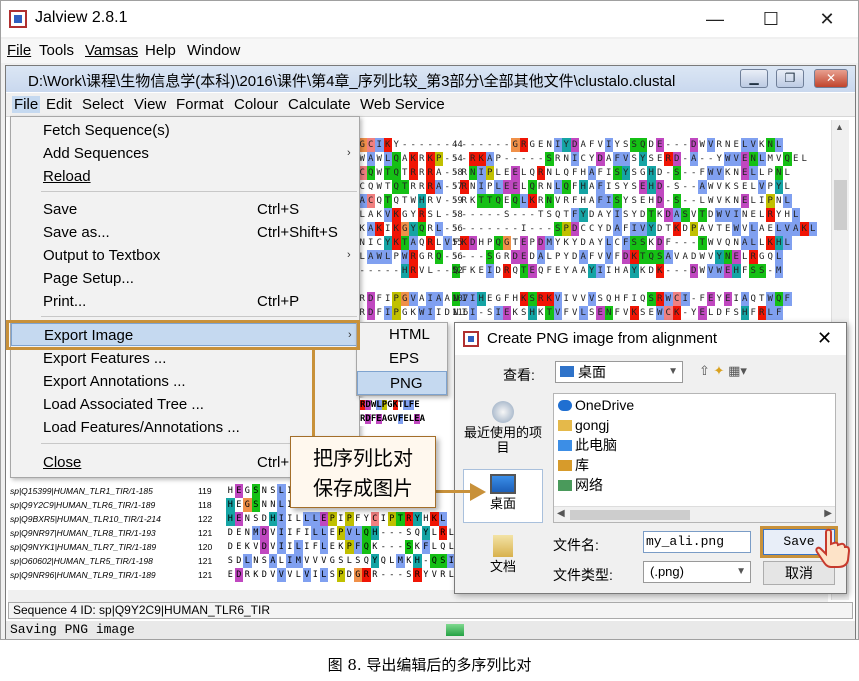  Describe the element at coordinates (56, 50) in the screenshot. I see `menu-tools: Tools` at that location.